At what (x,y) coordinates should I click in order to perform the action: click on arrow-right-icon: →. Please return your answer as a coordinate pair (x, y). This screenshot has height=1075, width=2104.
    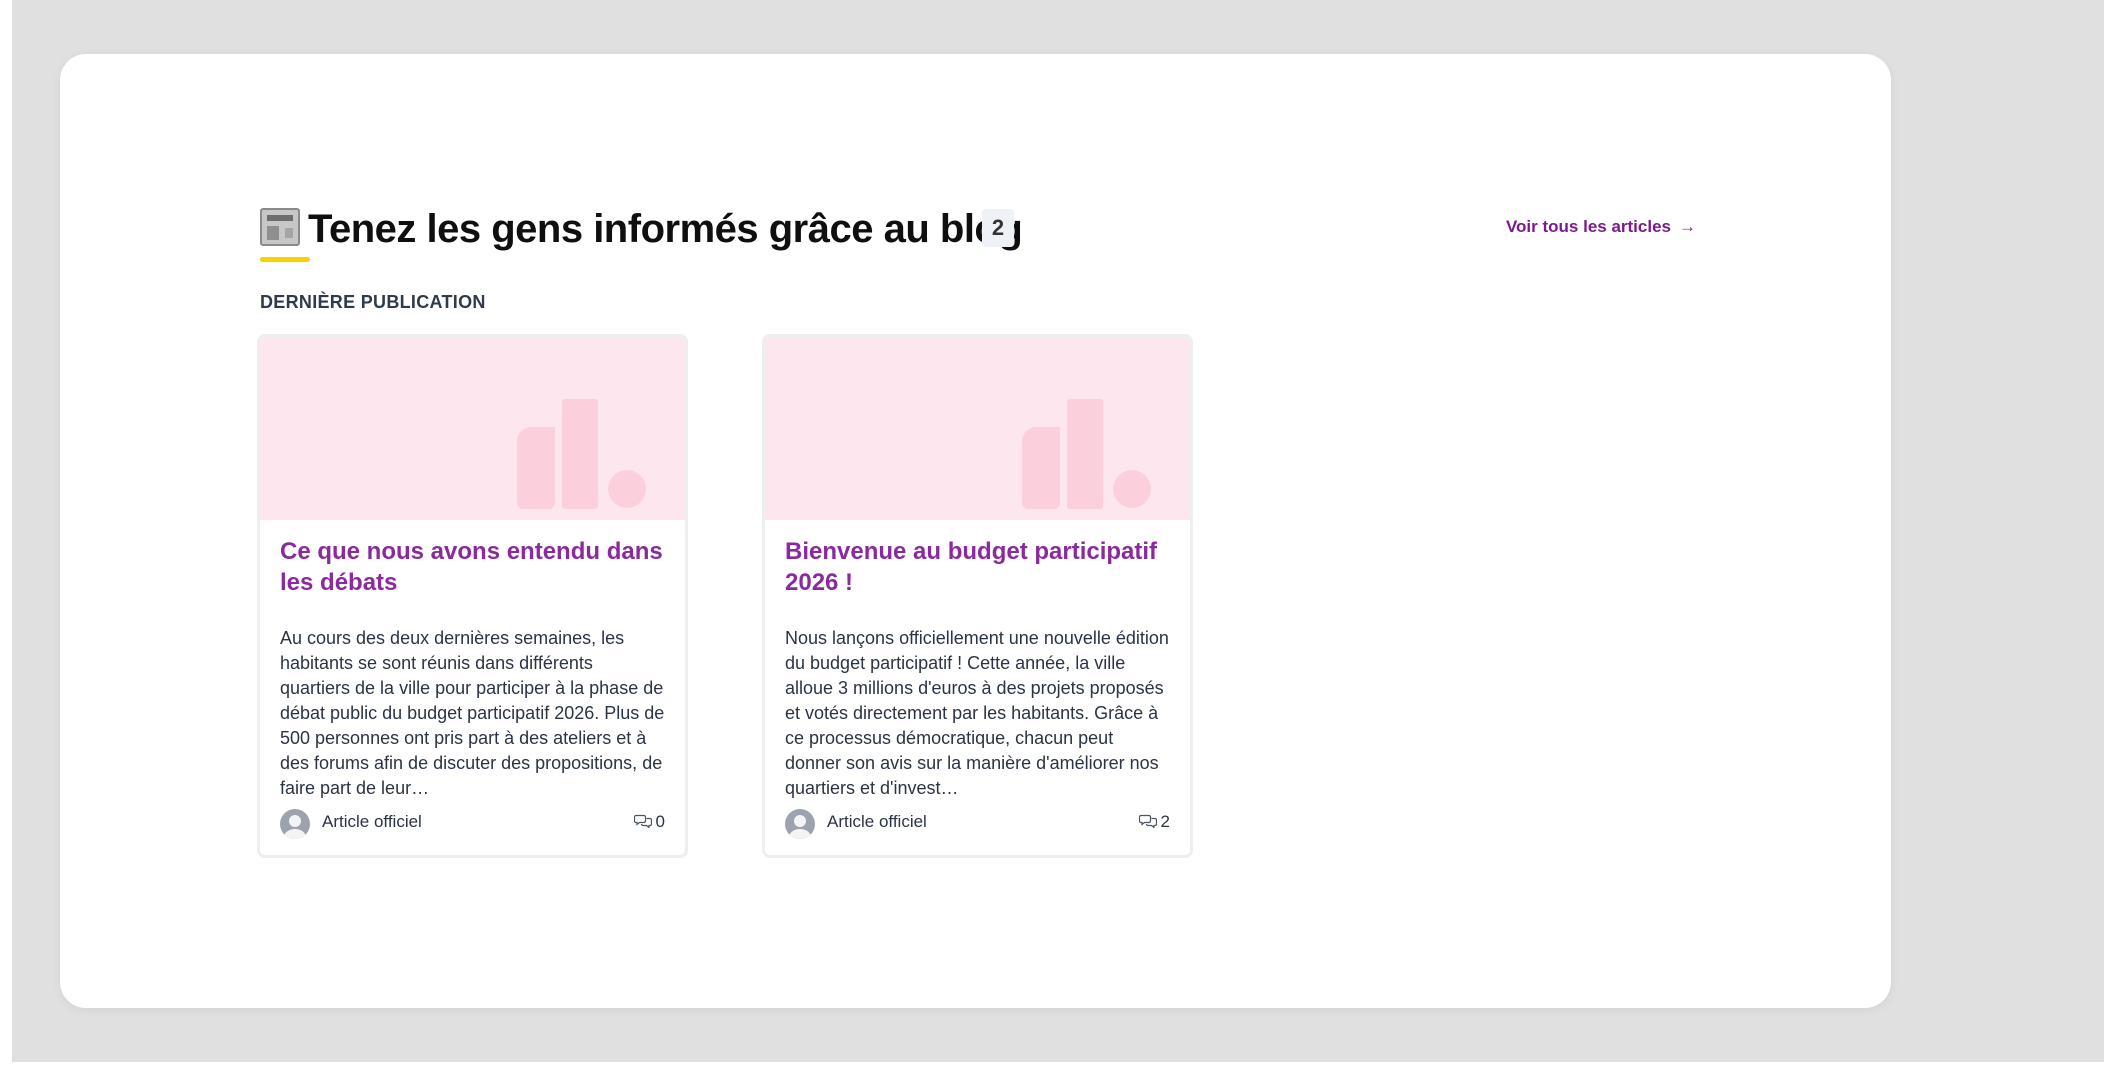
    Looking at the image, I should click on (1687, 226).